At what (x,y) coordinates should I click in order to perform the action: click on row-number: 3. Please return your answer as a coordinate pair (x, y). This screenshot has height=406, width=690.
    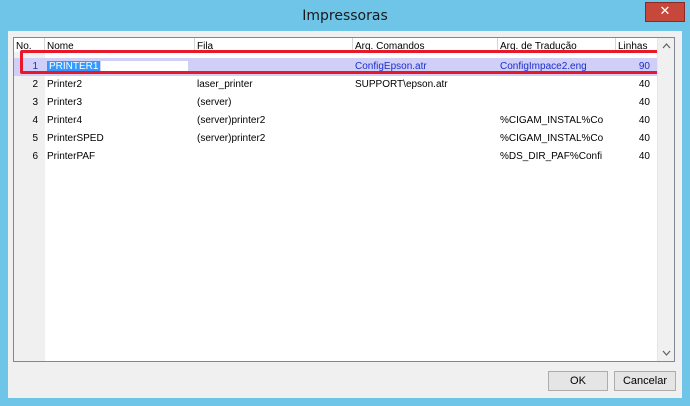
    Looking at the image, I should click on (35, 102).